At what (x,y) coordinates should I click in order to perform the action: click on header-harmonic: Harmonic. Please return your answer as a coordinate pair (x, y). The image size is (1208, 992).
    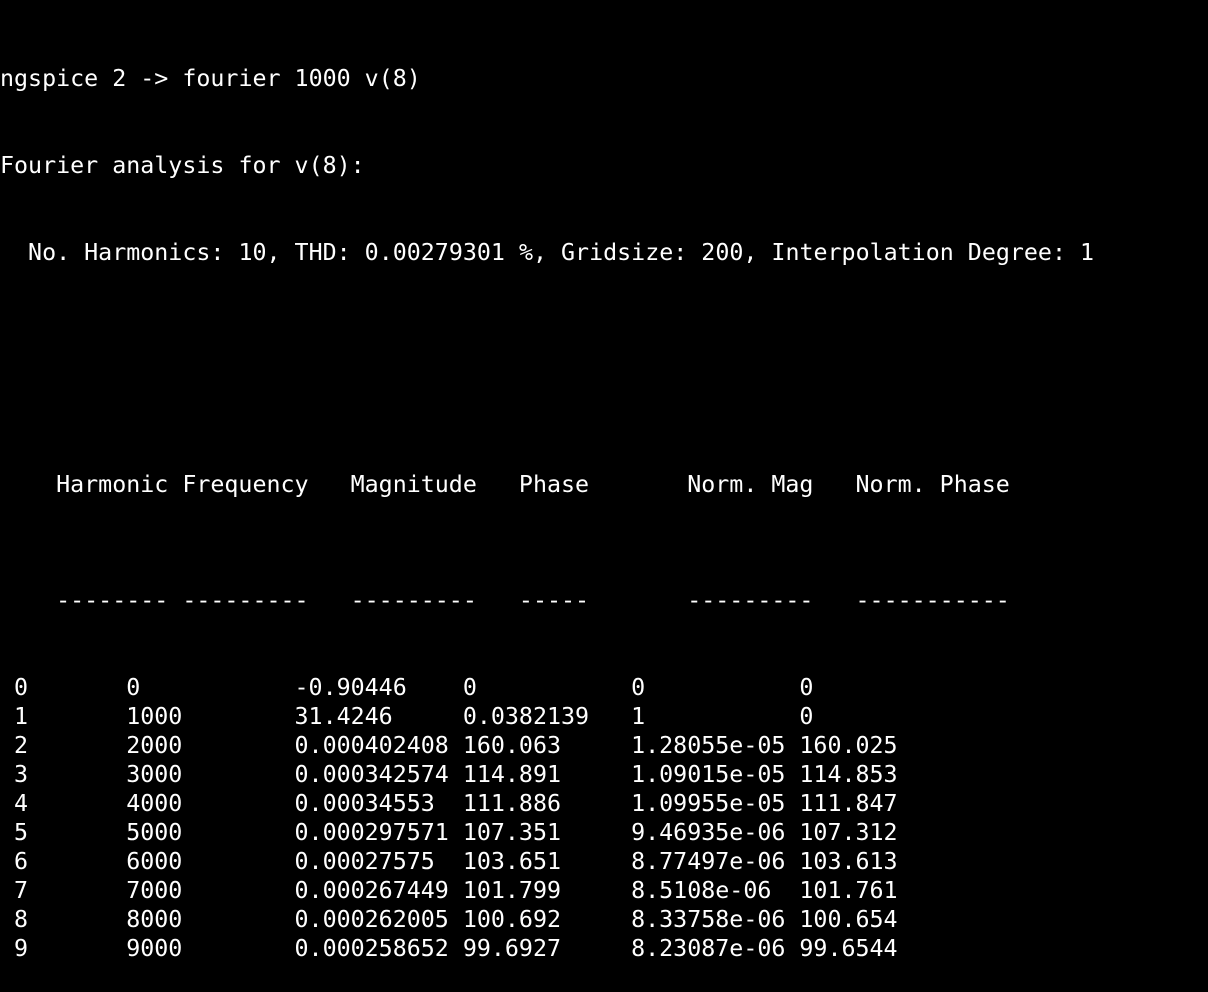
    Looking at the image, I should click on (112, 484).